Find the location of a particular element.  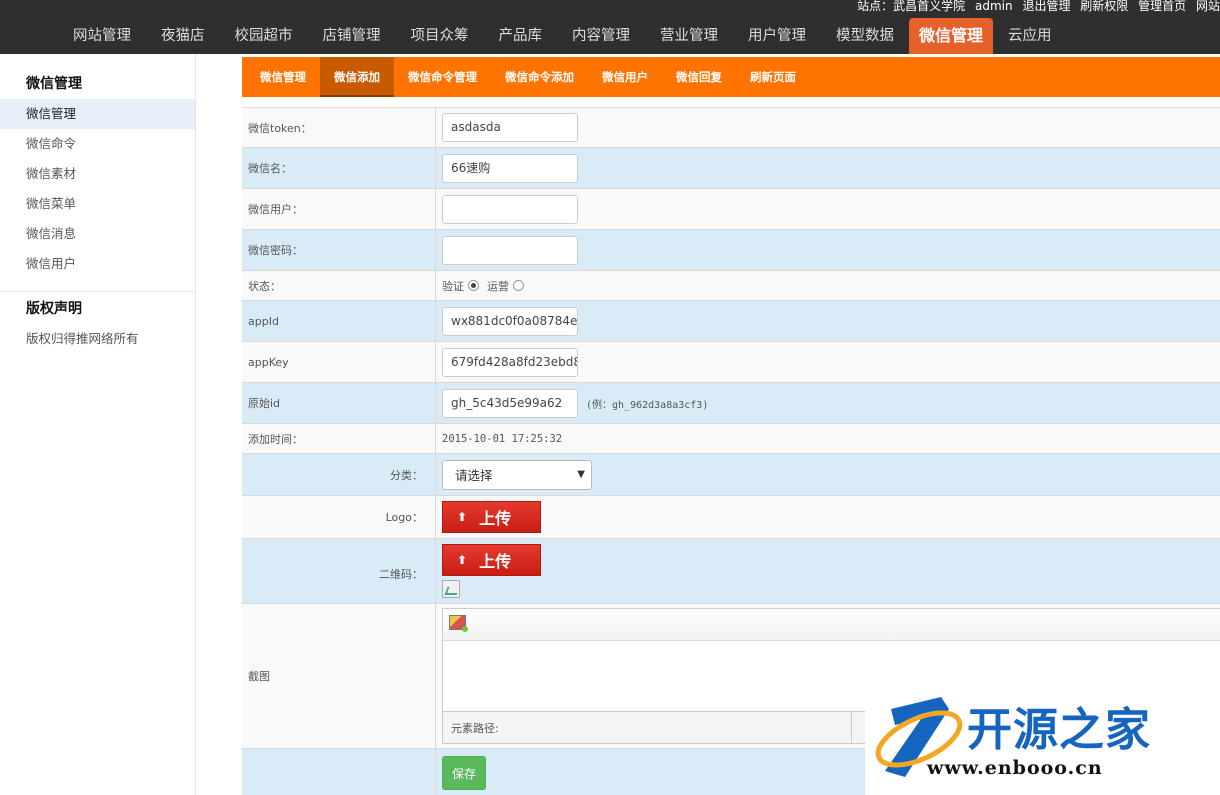

form-row-password: 微信密码： is located at coordinates (731, 250).